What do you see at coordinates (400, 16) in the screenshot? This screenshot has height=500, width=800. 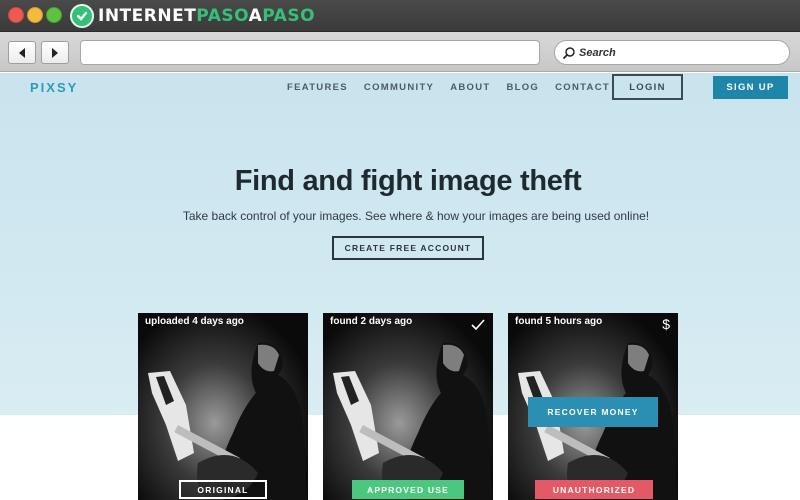 I see `window-titlebar: INTERNETPASOAPASO` at bounding box center [400, 16].